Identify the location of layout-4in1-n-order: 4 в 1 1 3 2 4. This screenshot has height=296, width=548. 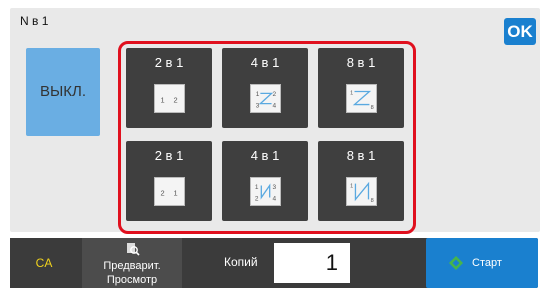
(265, 181).